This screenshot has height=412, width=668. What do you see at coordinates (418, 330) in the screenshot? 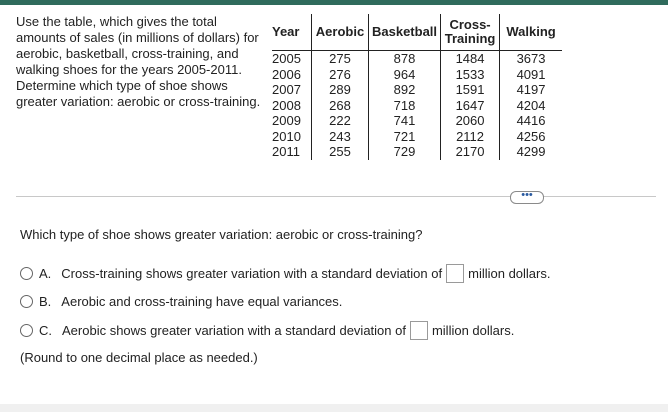
I see `answer-input-c` at bounding box center [418, 330].